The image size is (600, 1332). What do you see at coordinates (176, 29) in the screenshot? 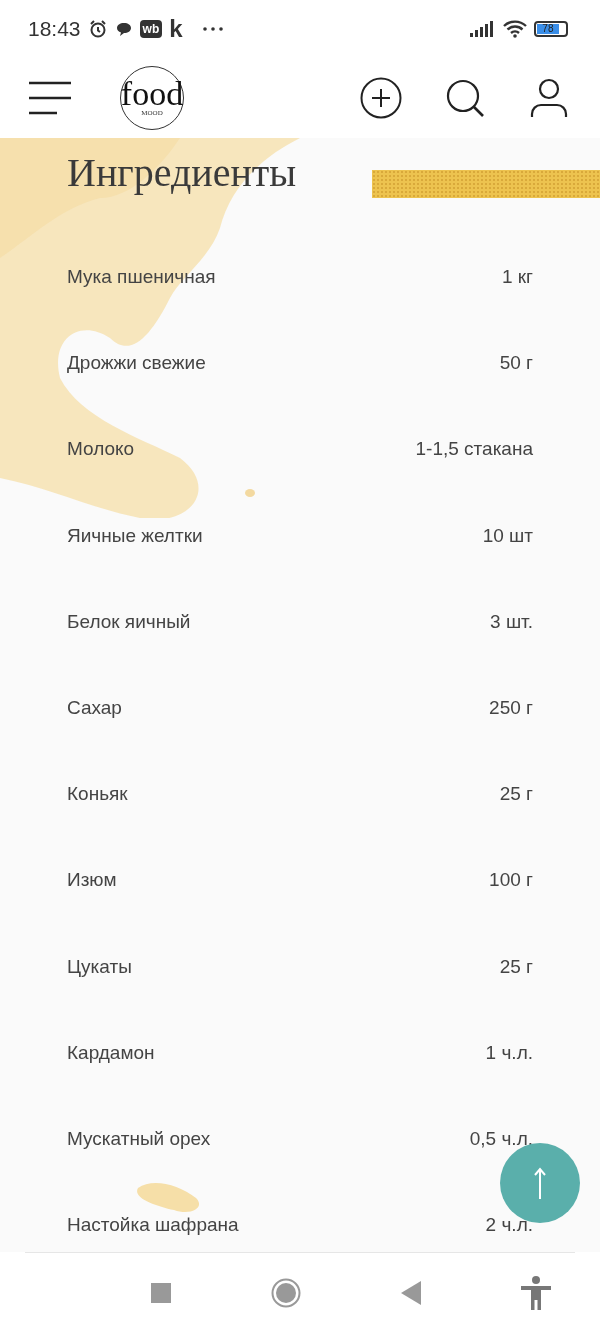
I see `app-letter: k` at bounding box center [176, 29].